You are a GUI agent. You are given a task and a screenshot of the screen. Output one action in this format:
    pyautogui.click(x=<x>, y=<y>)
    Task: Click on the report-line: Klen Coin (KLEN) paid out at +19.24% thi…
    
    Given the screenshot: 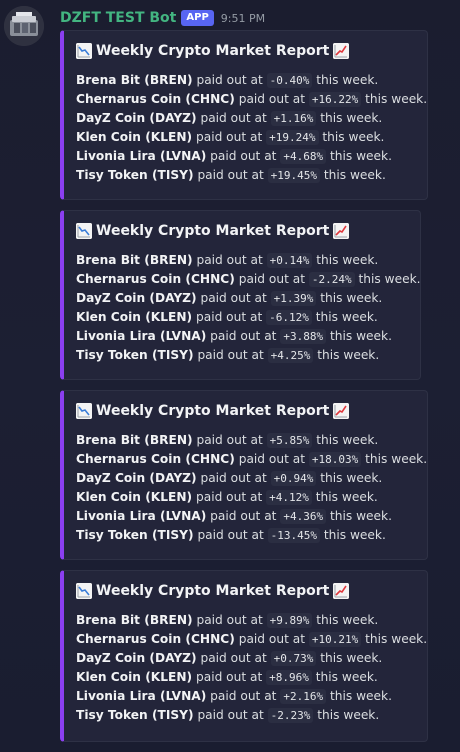 What is the action you would take?
    pyautogui.click(x=245, y=137)
    